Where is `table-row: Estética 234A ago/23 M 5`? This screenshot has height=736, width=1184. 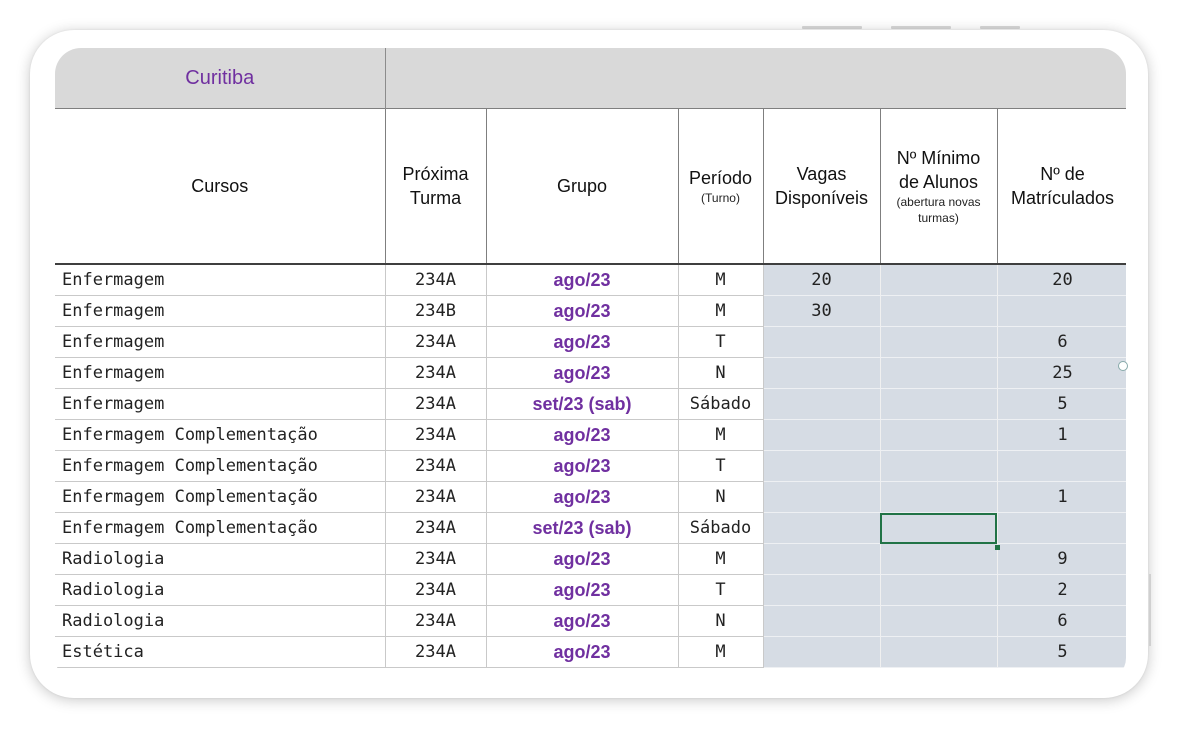 table-row: Estética 234A ago/23 M 5 is located at coordinates (590, 652).